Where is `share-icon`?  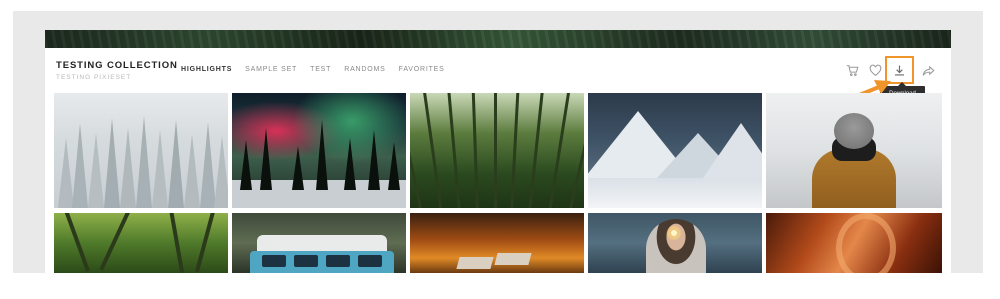 share-icon is located at coordinates (928, 70).